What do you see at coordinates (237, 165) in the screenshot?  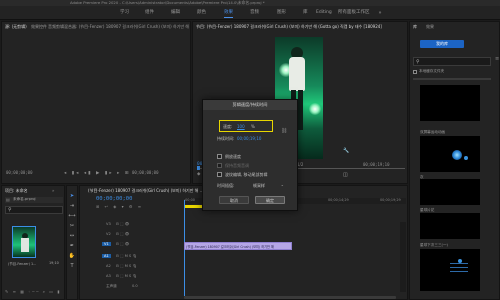 I see `keep-pitch-label: 保持音频音调` at bounding box center [237, 165].